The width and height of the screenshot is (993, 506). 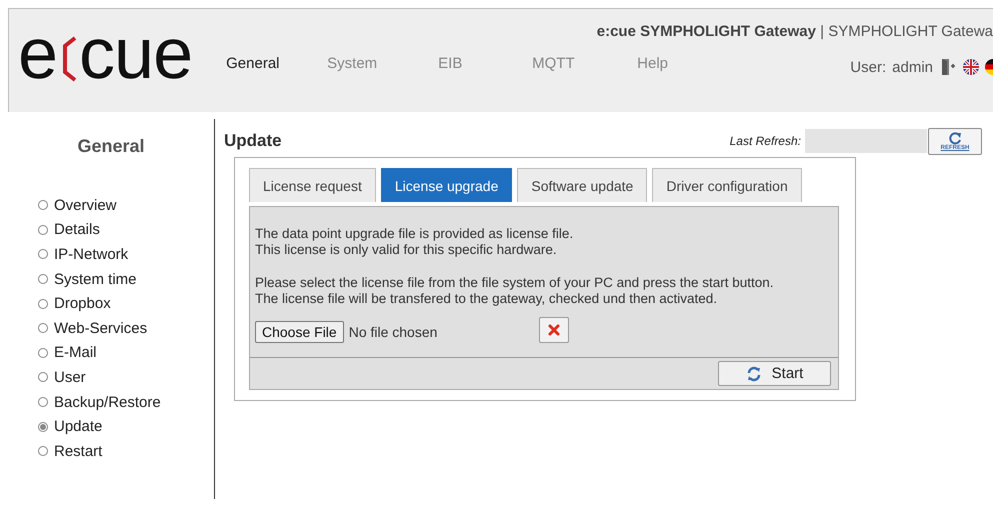 What do you see at coordinates (126, 353) in the screenshot?
I see `sidebar-item: E-Mail` at bounding box center [126, 353].